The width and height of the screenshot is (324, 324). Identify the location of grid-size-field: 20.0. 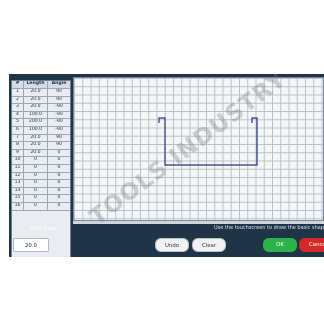
(31, 245).